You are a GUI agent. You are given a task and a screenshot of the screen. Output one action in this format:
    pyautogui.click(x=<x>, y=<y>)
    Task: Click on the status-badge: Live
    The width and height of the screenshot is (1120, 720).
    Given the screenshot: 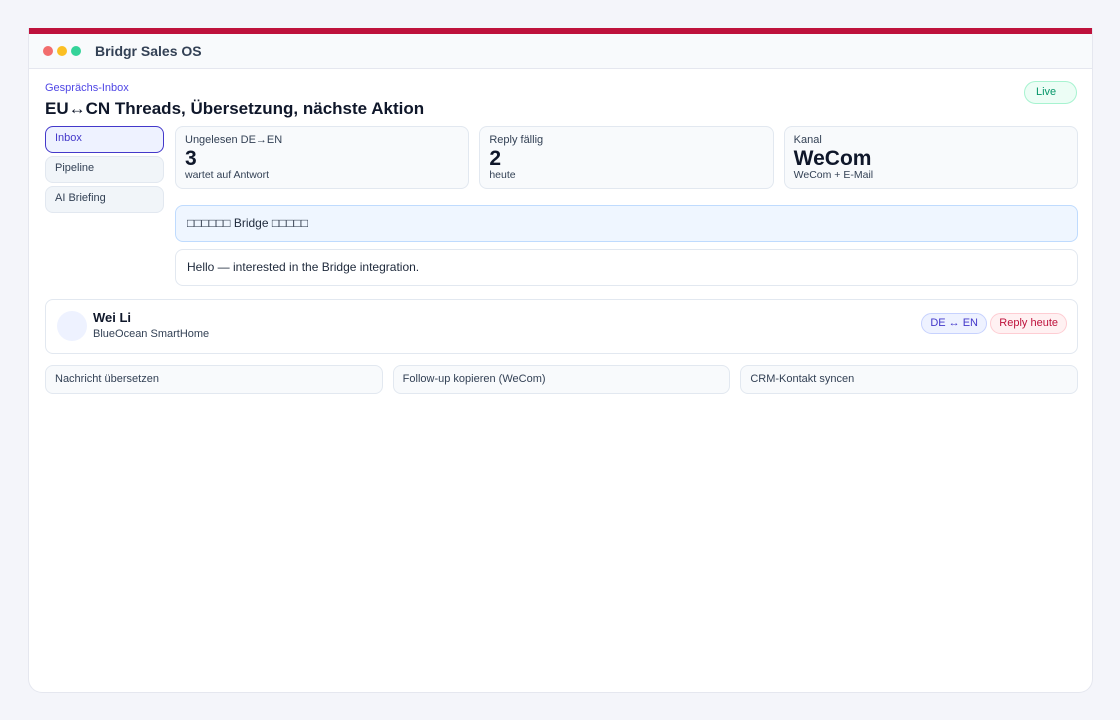 What is the action you would take?
    pyautogui.click(x=1050, y=92)
    